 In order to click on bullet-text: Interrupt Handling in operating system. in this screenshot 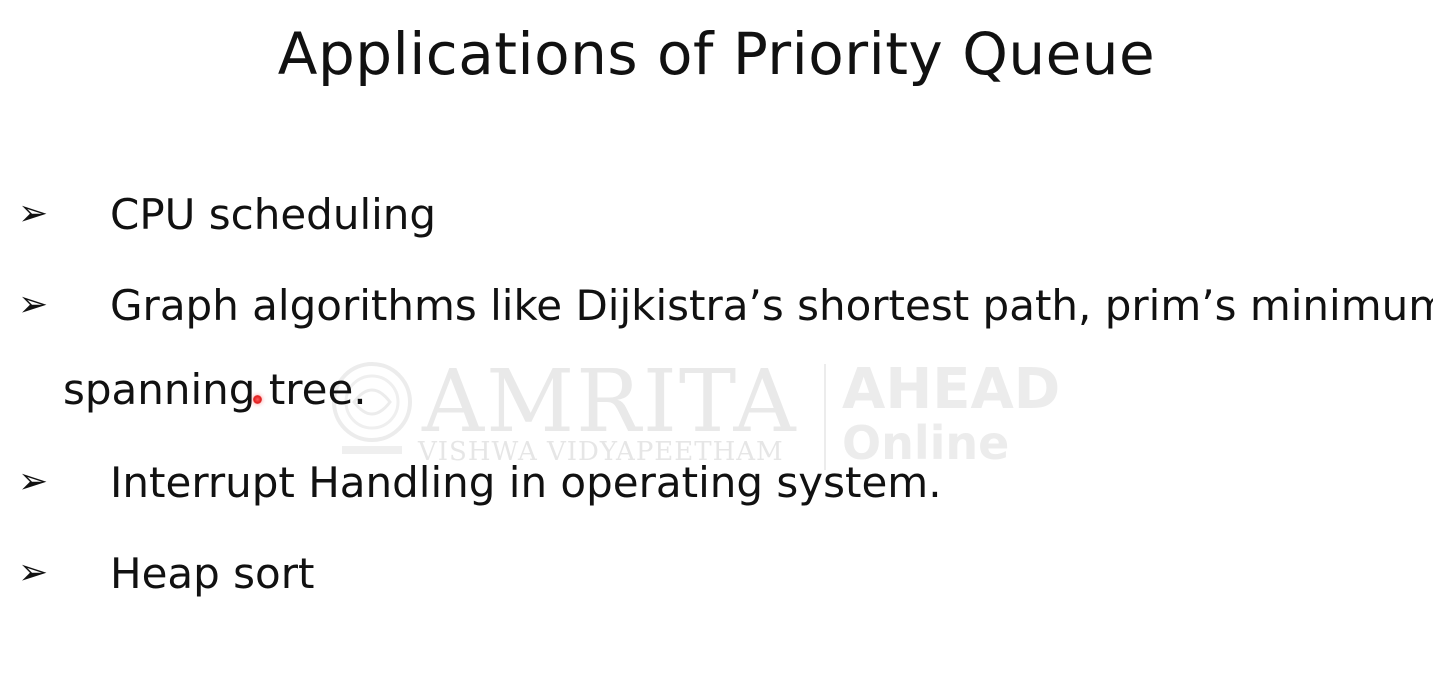, I will do `click(526, 482)`.